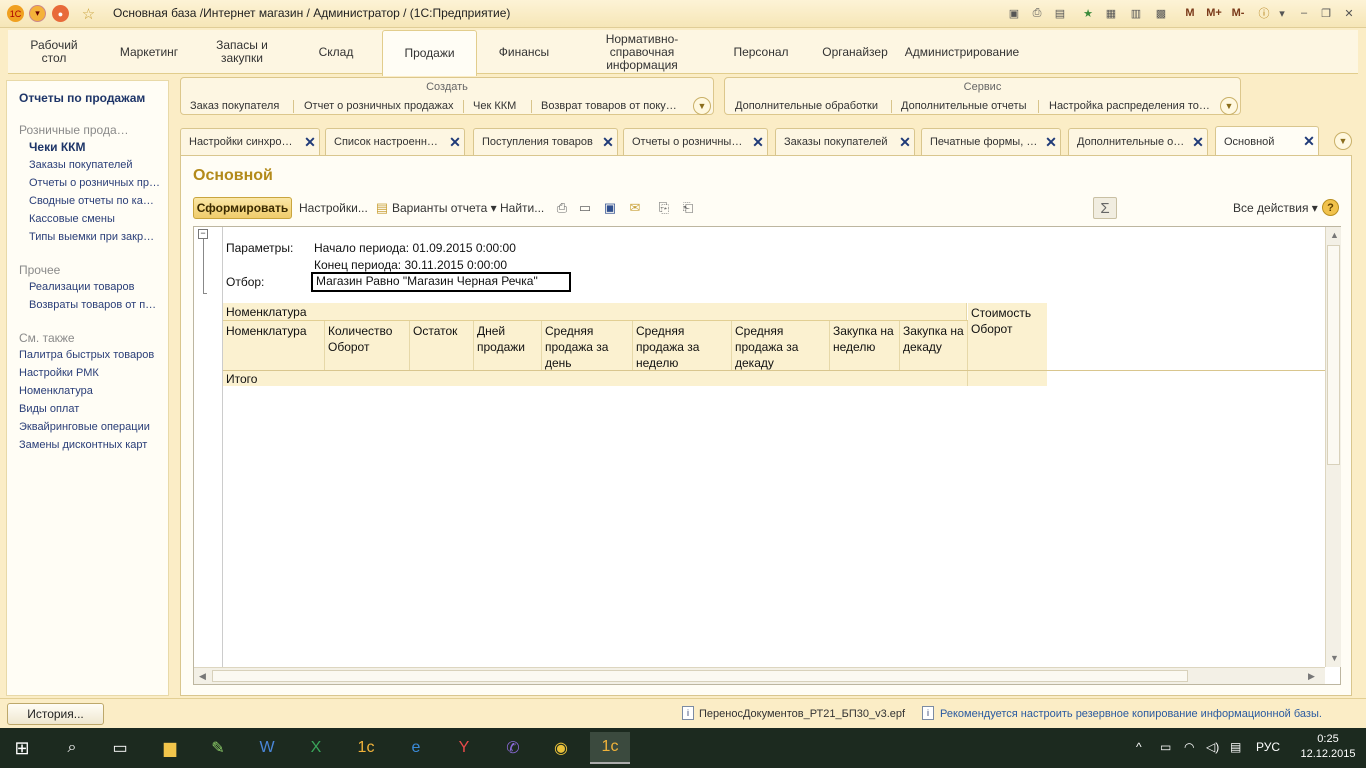 This screenshot has height=768, width=1366. I want to click on tray-chevron-up-icon: ^, so click(1139, 747).